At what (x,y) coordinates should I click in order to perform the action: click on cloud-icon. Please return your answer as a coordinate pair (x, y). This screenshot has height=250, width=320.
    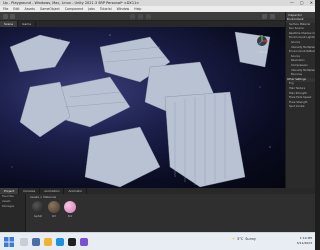
    Looking at the image, I should click on (12, 16).